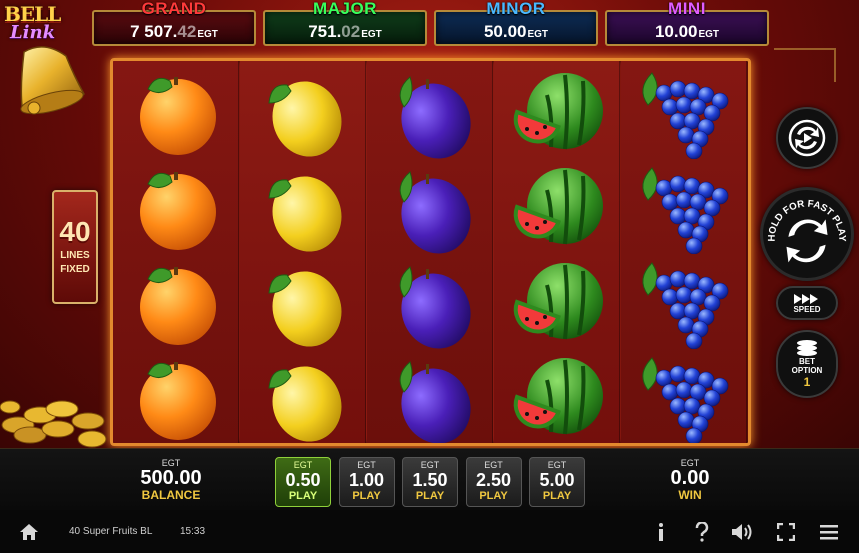 This screenshot has height=553, width=859. Describe the element at coordinates (193, 531) in the screenshot. I see `clock: 15:33` at that location.